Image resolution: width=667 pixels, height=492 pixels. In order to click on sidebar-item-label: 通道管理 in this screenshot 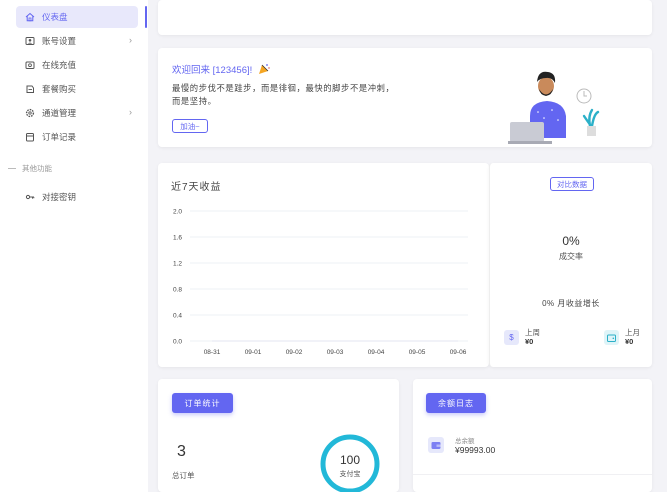, I will do `click(59, 113)`.